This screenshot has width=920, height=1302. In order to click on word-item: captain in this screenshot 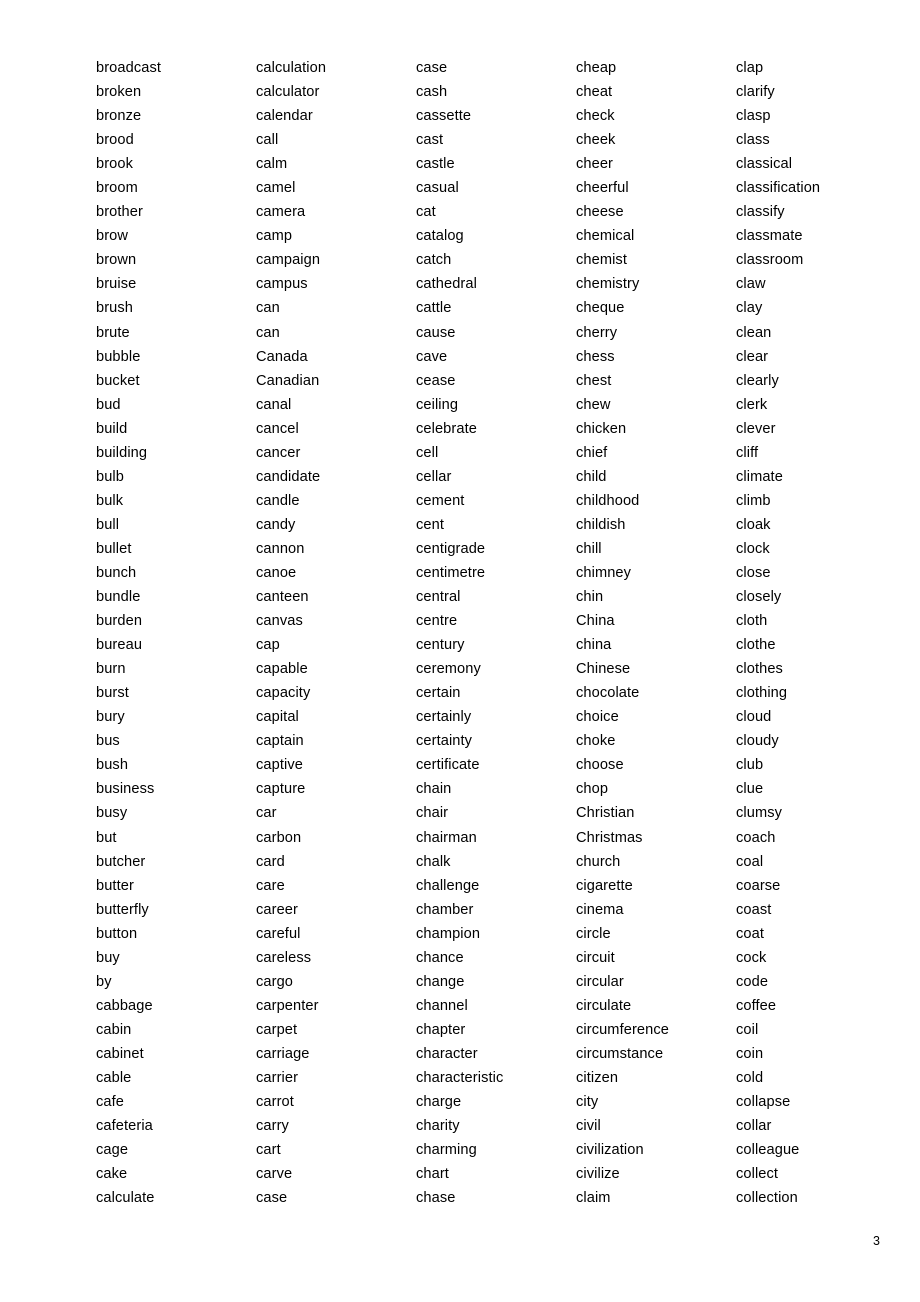, I will do `click(280, 741)`.